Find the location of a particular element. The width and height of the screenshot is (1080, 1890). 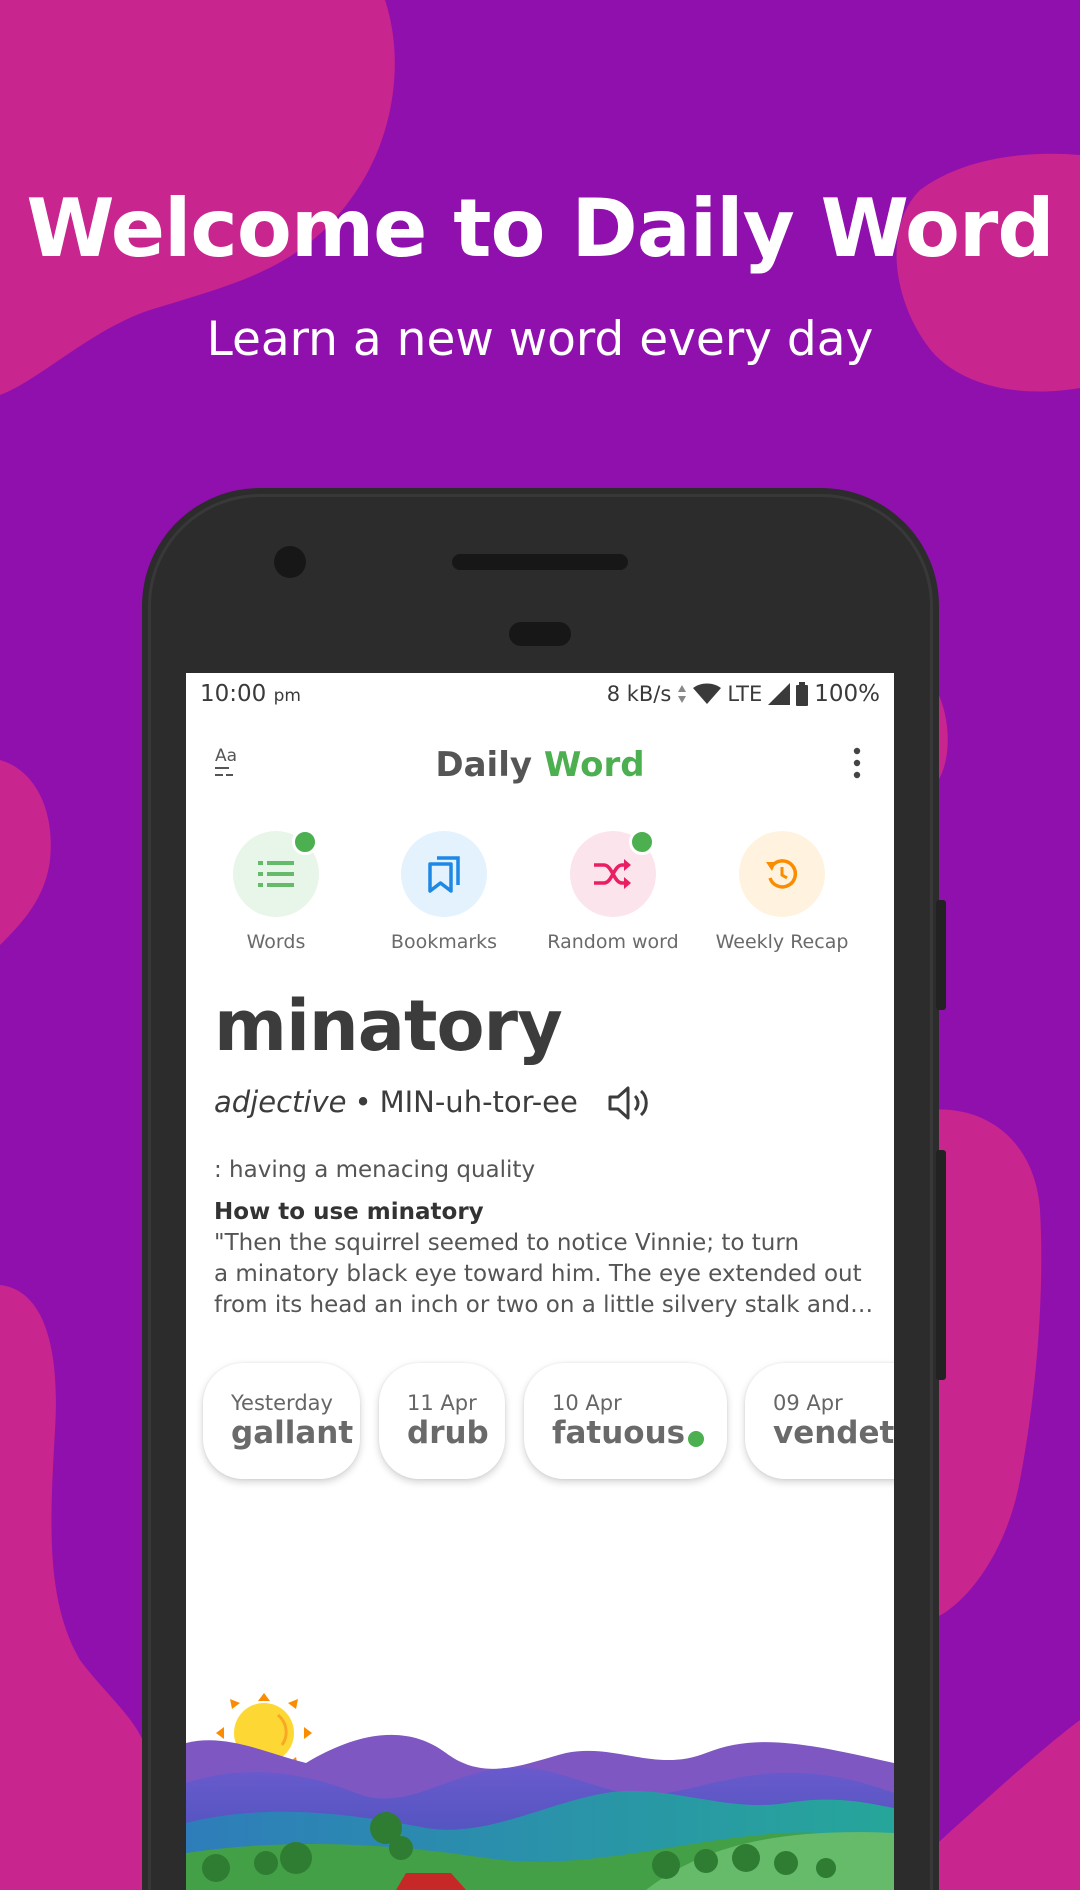

chip-word: fatuous is located at coordinates (619, 1433).